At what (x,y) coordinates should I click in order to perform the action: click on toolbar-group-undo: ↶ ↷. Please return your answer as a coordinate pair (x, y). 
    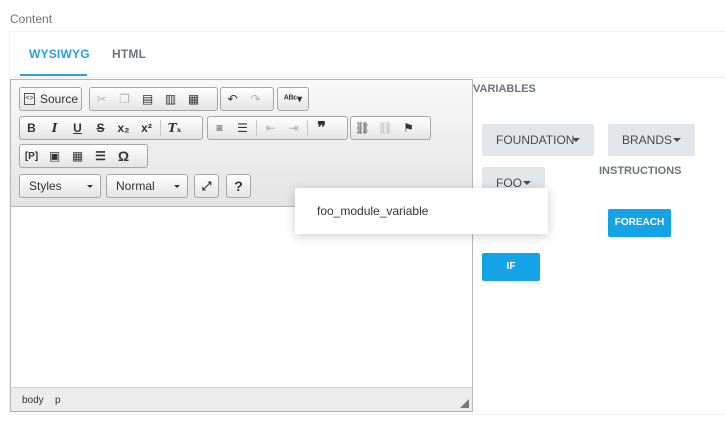
    Looking at the image, I should click on (247, 99).